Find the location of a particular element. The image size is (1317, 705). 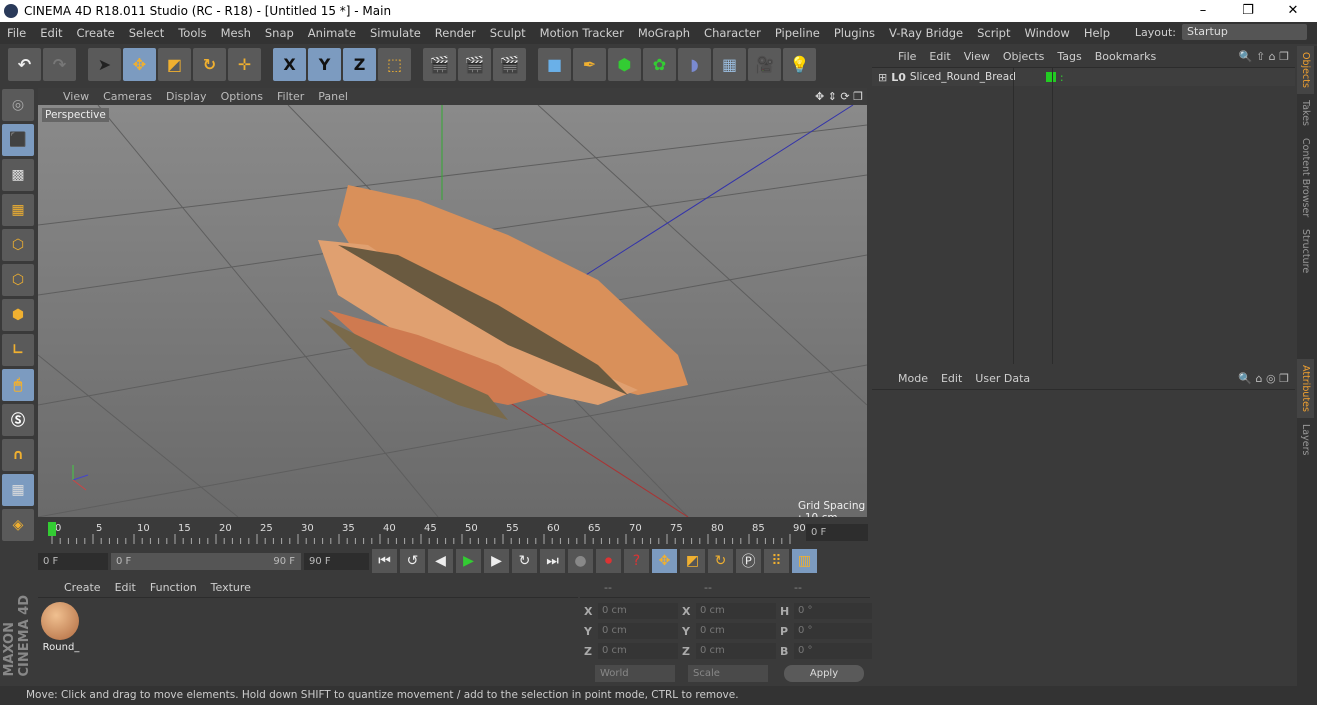

layout-selector: Layout: Startup is located at coordinates (1221, 32).